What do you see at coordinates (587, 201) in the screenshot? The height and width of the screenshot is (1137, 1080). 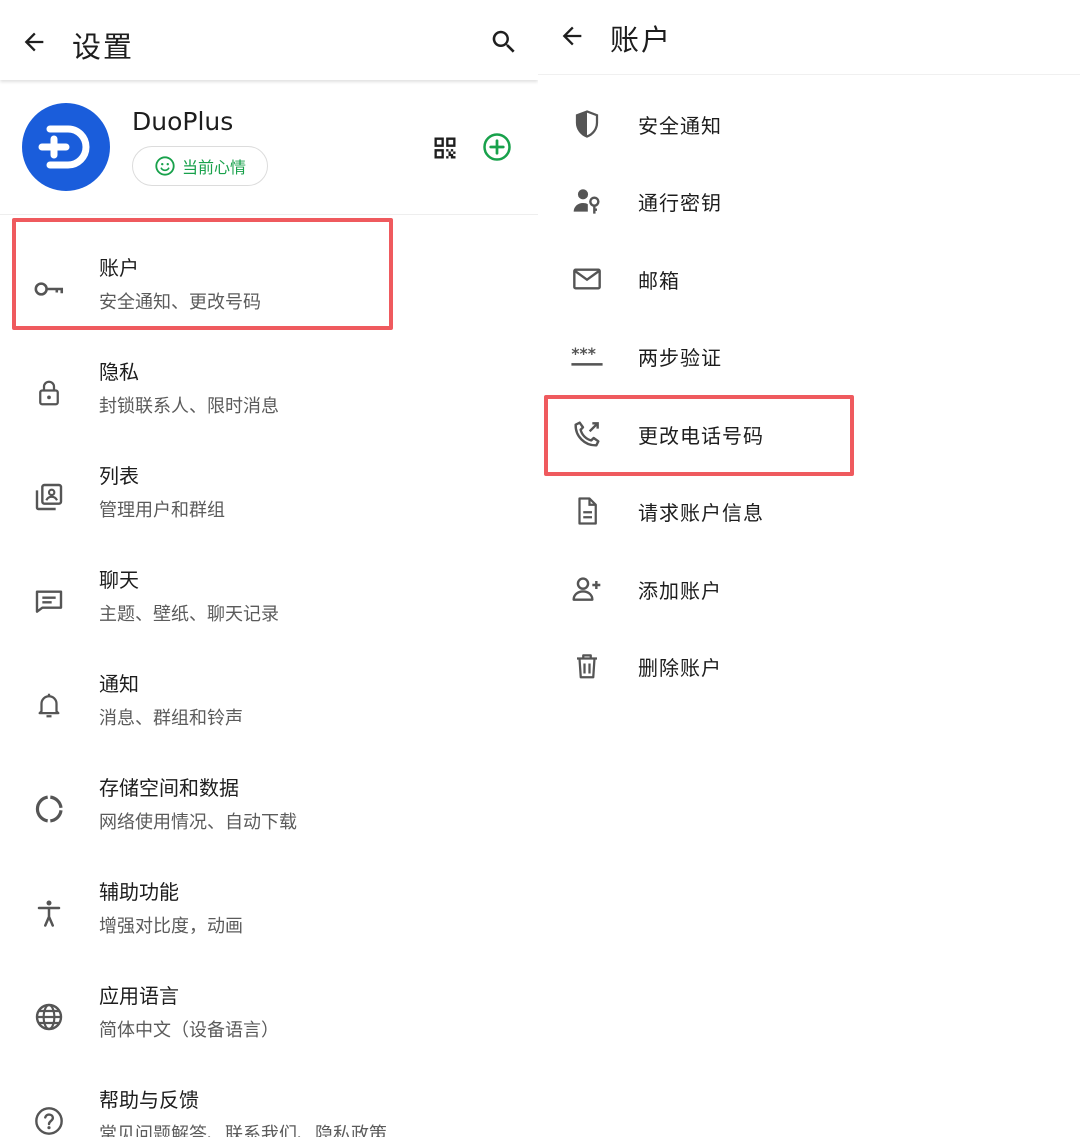 I see `passkey-icon` at bounding box center [587, 201].